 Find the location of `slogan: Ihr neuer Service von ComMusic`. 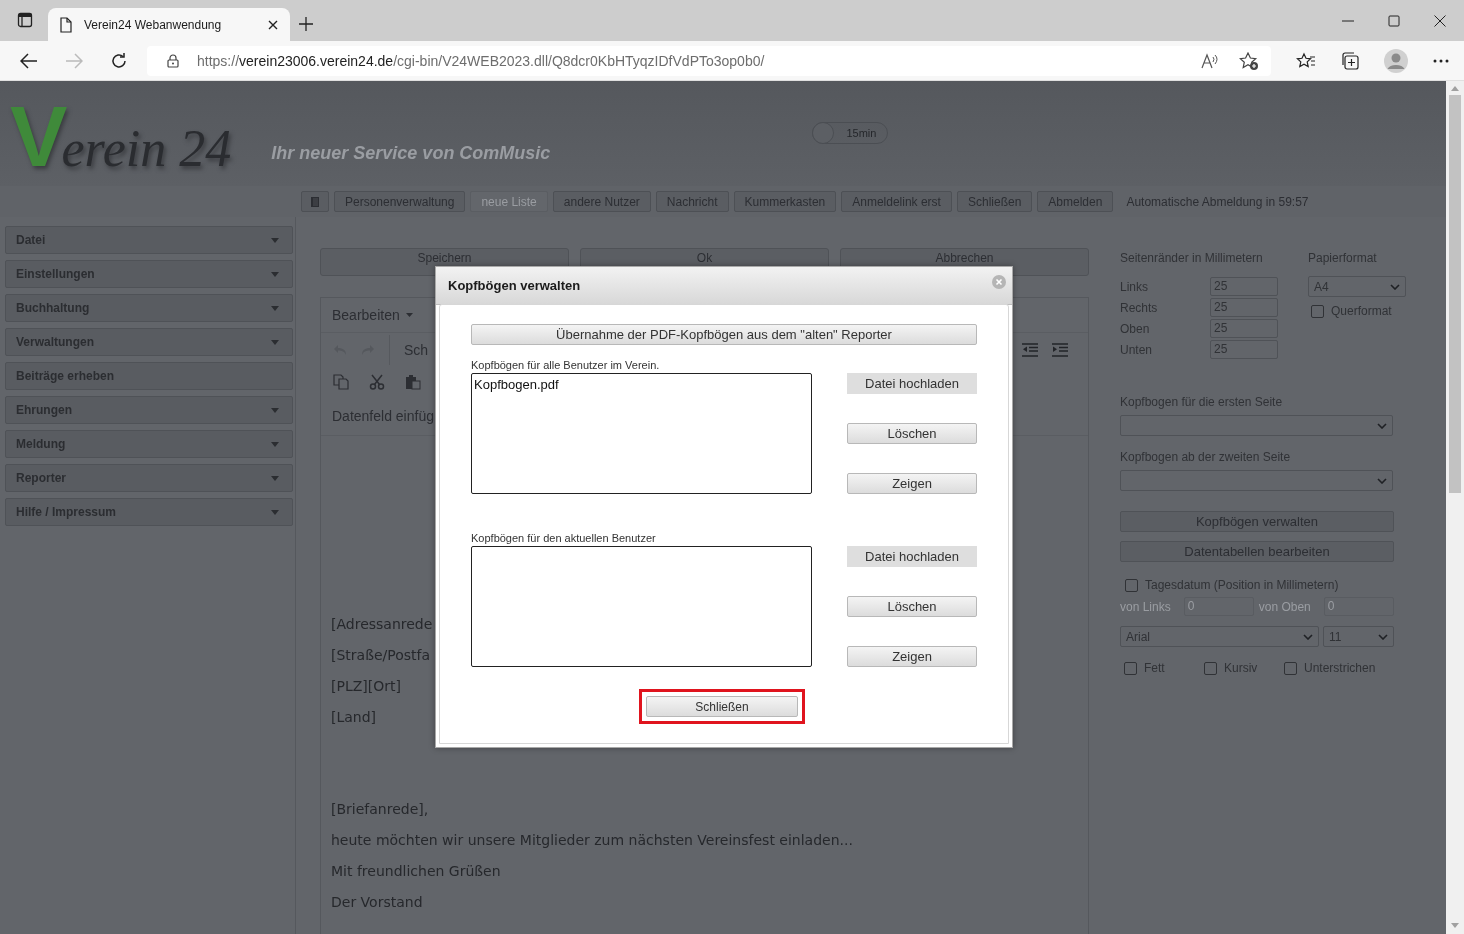

slogan: Ihr neuer Service von ComMusic is located at coordinates (411, 153).